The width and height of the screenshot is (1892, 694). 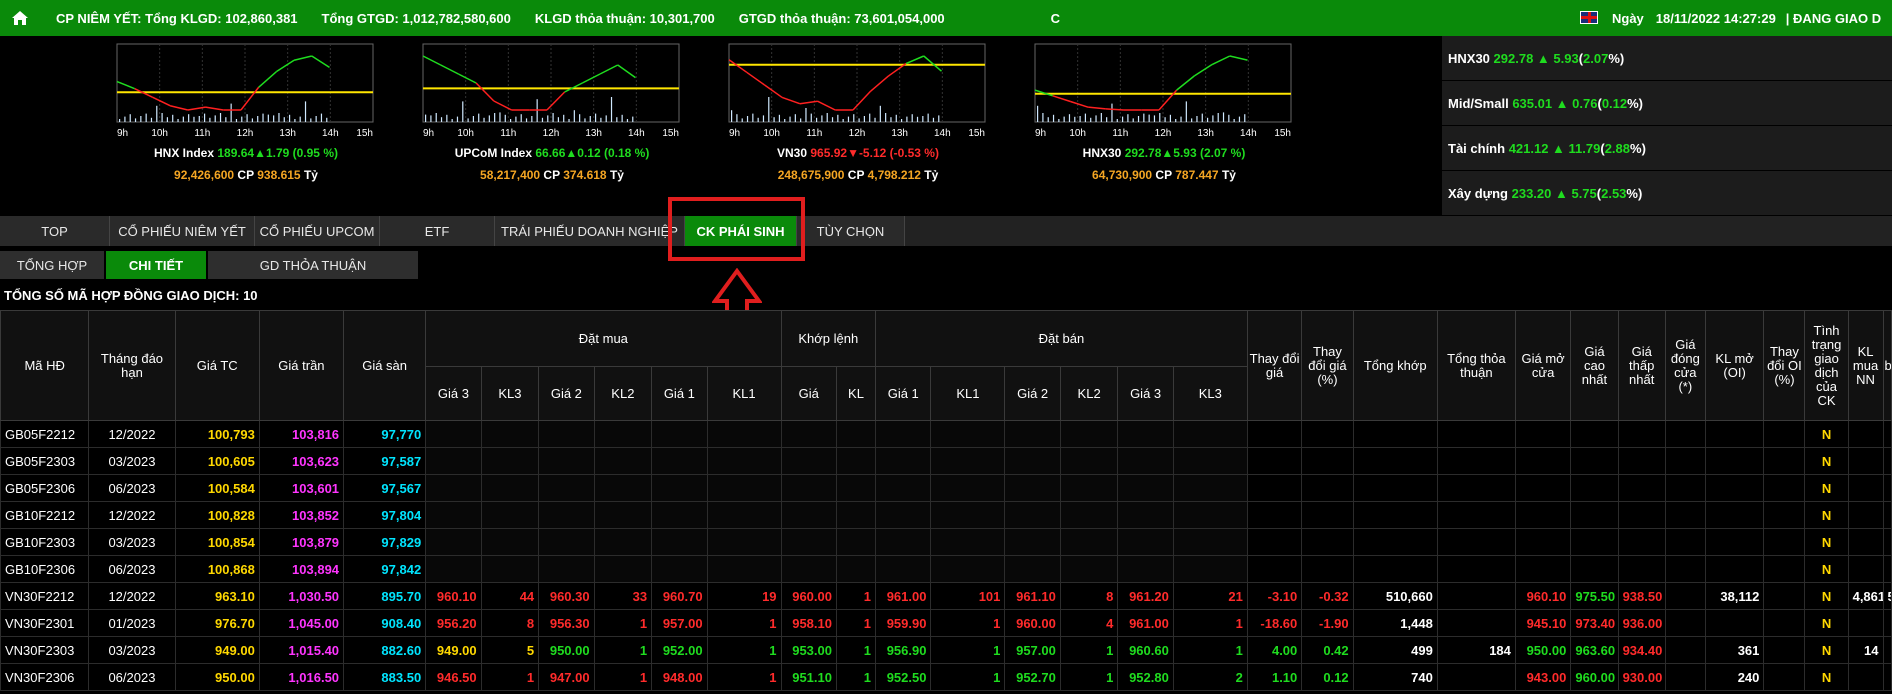 I want to click on index-volume-line: 64,730,900 CP 787.447 Tỷ, so click(x=1164, y=175).